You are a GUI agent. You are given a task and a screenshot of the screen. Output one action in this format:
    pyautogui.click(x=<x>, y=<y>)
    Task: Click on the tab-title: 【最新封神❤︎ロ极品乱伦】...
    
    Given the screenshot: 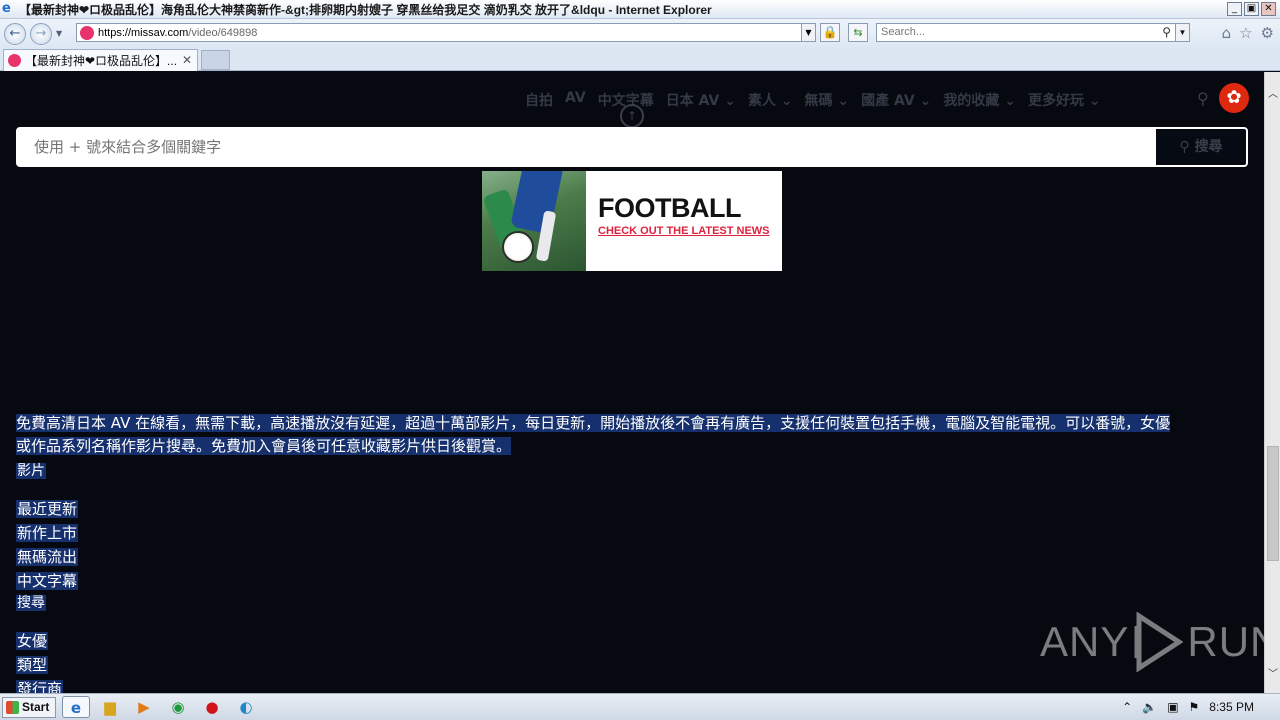 What is the action you would take?
    pyautogui.click(x=101, y=61)
    